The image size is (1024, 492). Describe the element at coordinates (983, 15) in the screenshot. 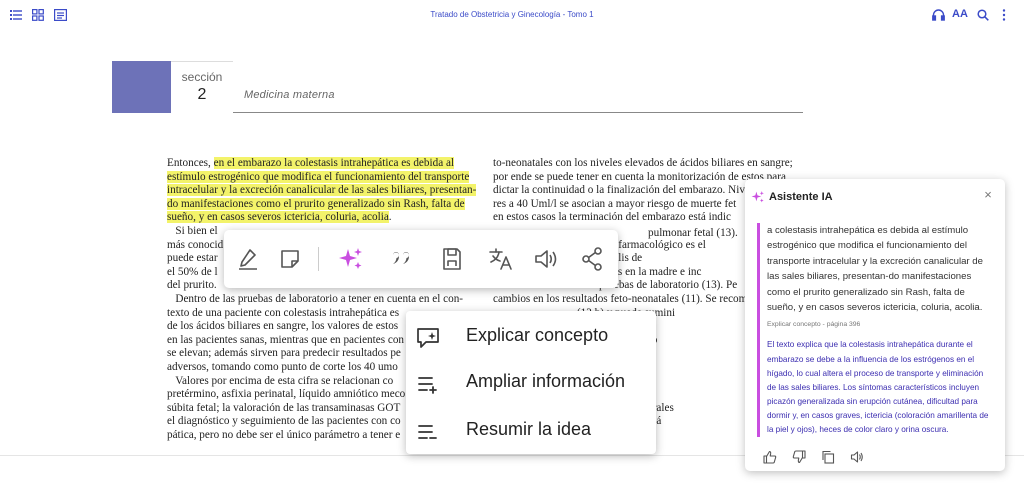

I see `search-icon` at that location.